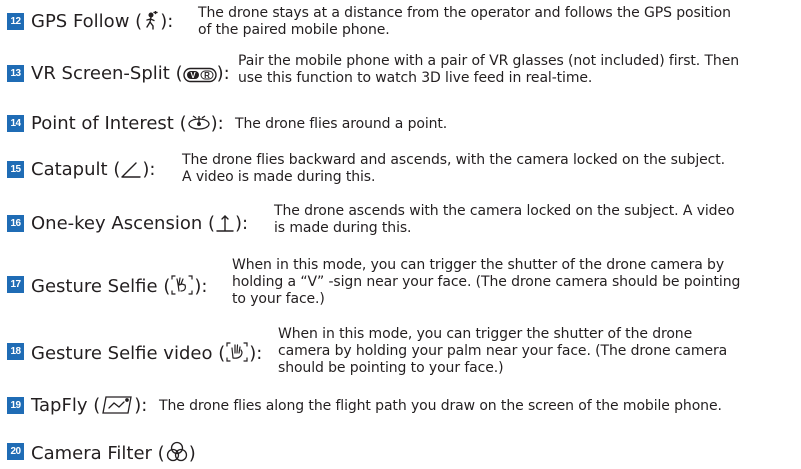 The image size is (801, 469). Describe the element at coordinates (122, 353) in the screenshot. I see `feature-title-text: Gesture Selfie video` at that location.